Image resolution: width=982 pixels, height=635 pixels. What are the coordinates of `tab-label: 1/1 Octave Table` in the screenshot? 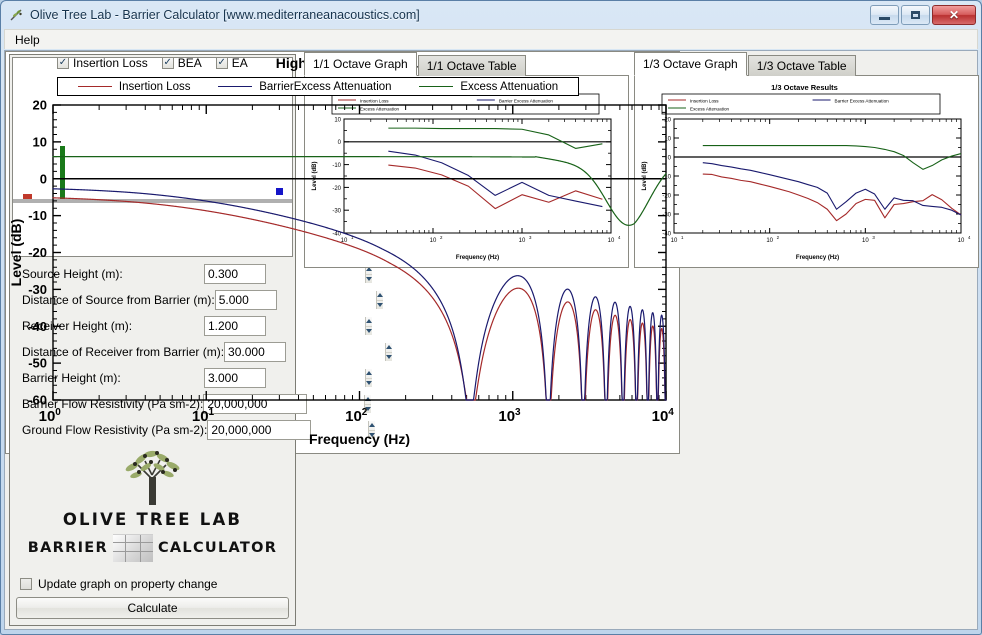 It's located at (471, 66).